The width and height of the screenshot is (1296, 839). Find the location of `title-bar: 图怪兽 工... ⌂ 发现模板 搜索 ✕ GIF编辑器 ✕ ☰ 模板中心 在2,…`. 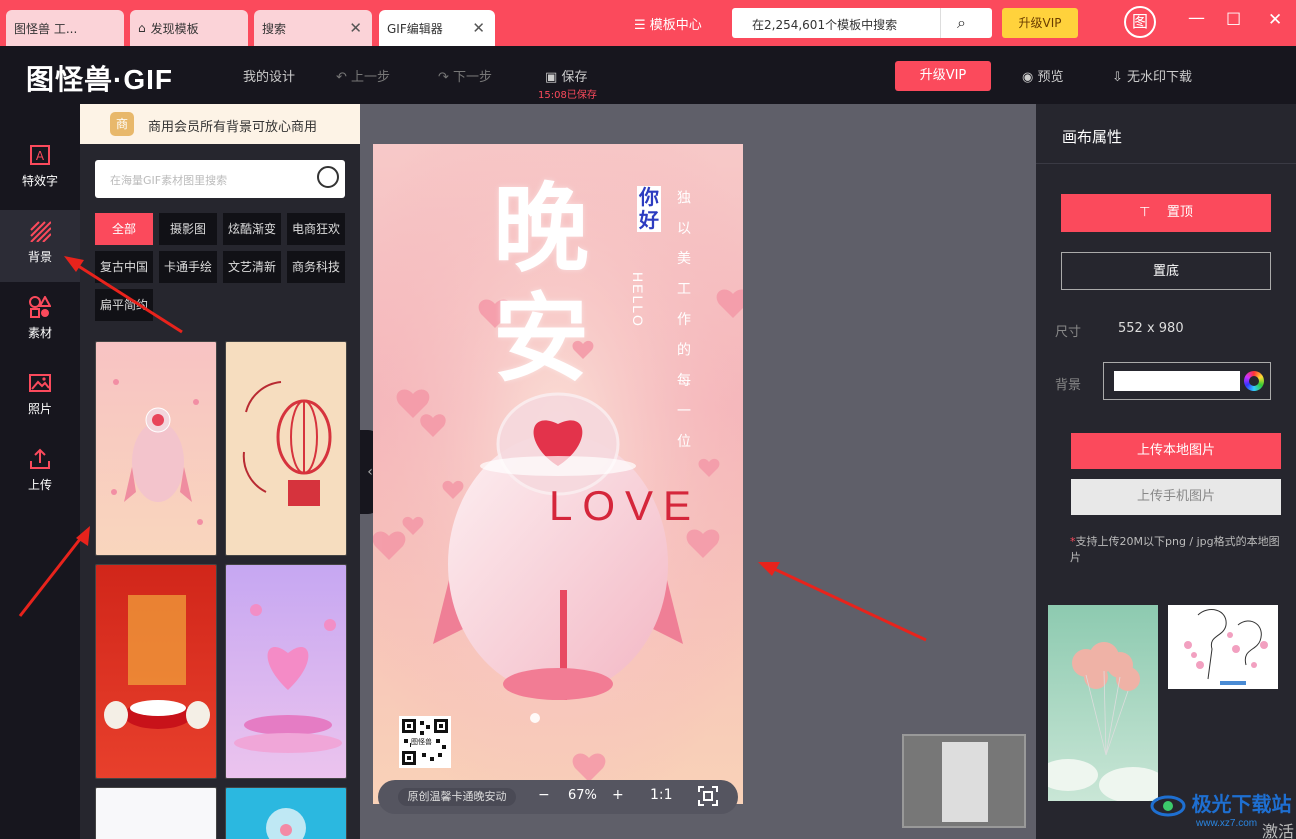

title-bar: 图怪兽 工... ⌂ 发现模板 搜索 ✕ GIF编辑器 ✕ ☰ 模板中心 在2,… is located at coordinates (648, 23).